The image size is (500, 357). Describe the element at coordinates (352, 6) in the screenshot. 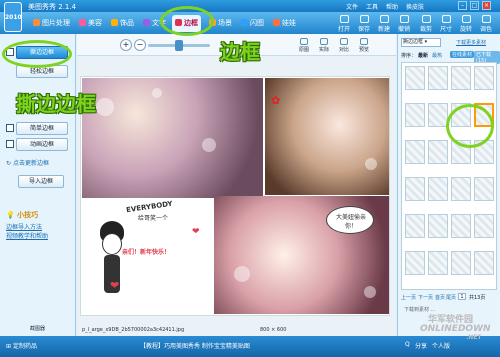

I see `menu-file: 文件` at that location.